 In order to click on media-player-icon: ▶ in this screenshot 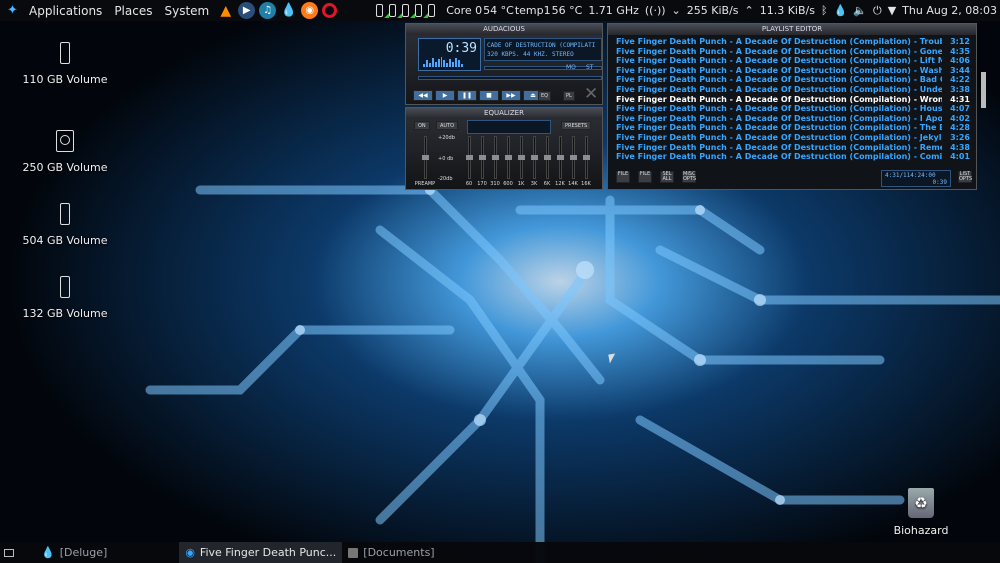, I will do `click(247, 10)`.